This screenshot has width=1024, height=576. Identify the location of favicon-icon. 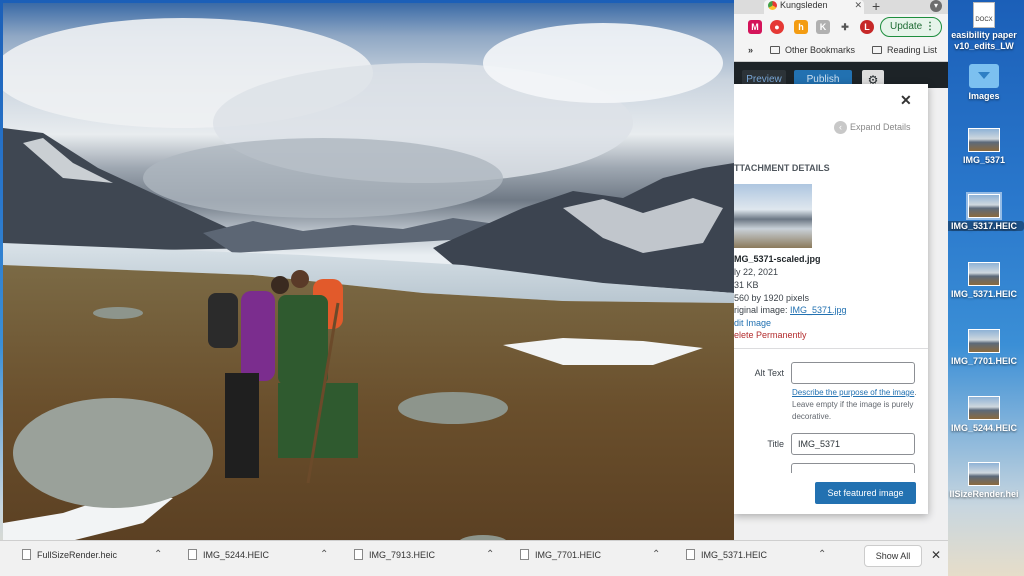
(772, 5).